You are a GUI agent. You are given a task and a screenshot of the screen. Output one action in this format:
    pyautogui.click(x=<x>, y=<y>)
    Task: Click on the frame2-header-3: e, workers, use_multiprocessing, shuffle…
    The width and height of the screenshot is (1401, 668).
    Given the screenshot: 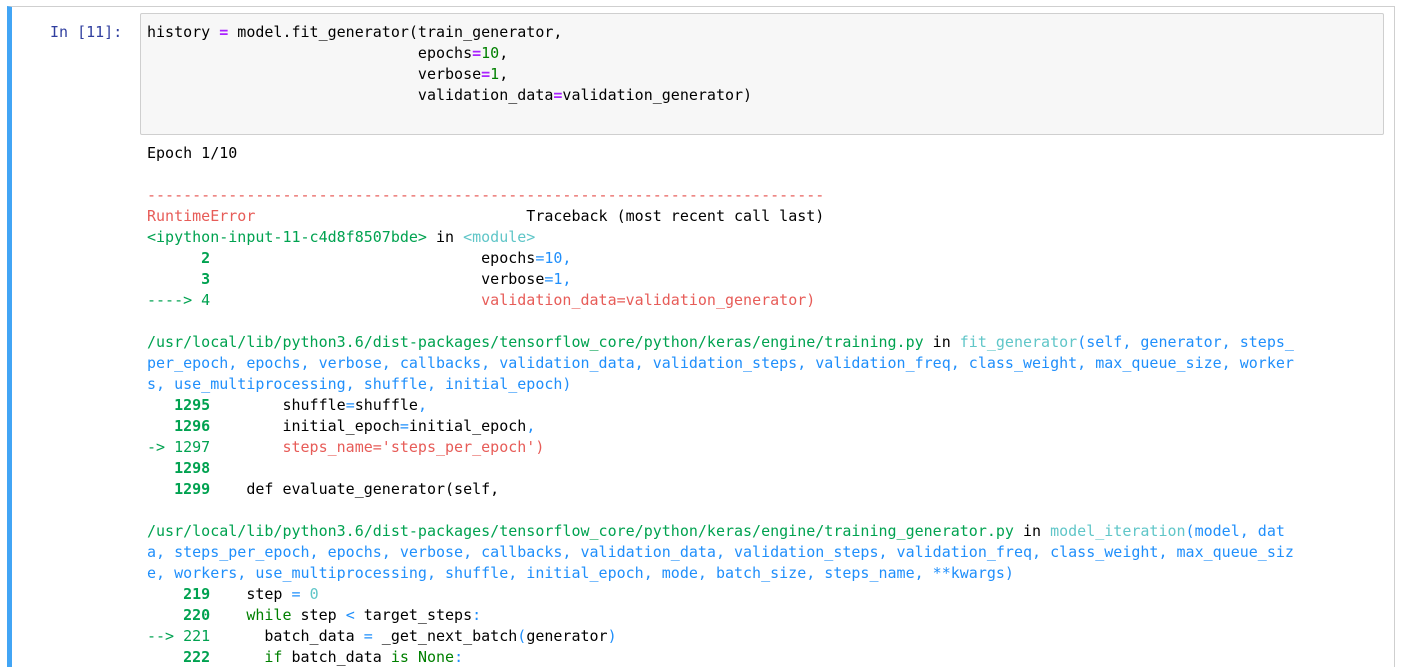 What is the action you would take?
    pyautogui.click(x=580, y=573)
    